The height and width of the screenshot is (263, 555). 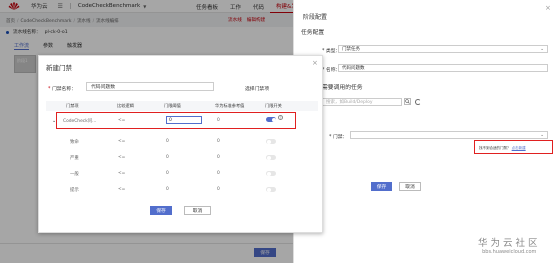 I want to click on col-gate-item: 门禁项, so click(x=72, y=105).